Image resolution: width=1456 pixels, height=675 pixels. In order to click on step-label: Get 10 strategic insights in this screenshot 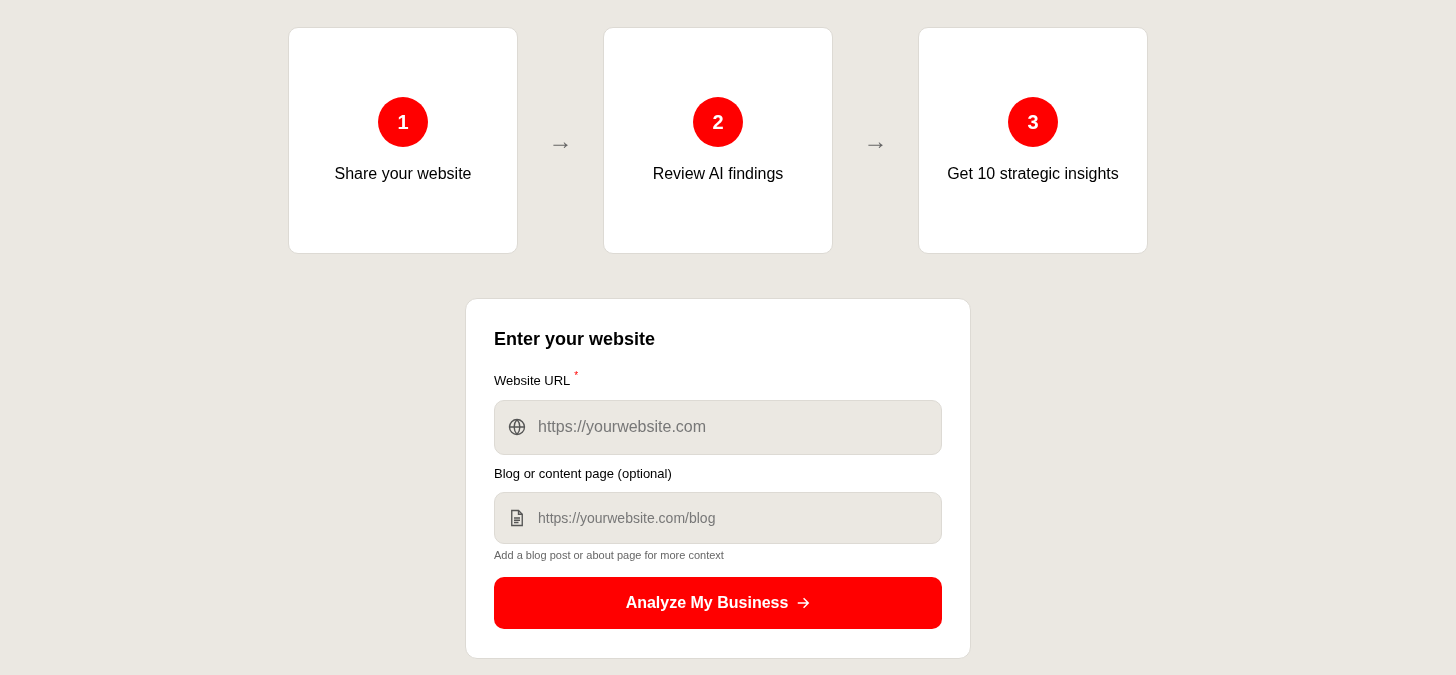, I will do `click(1033, 174)`.